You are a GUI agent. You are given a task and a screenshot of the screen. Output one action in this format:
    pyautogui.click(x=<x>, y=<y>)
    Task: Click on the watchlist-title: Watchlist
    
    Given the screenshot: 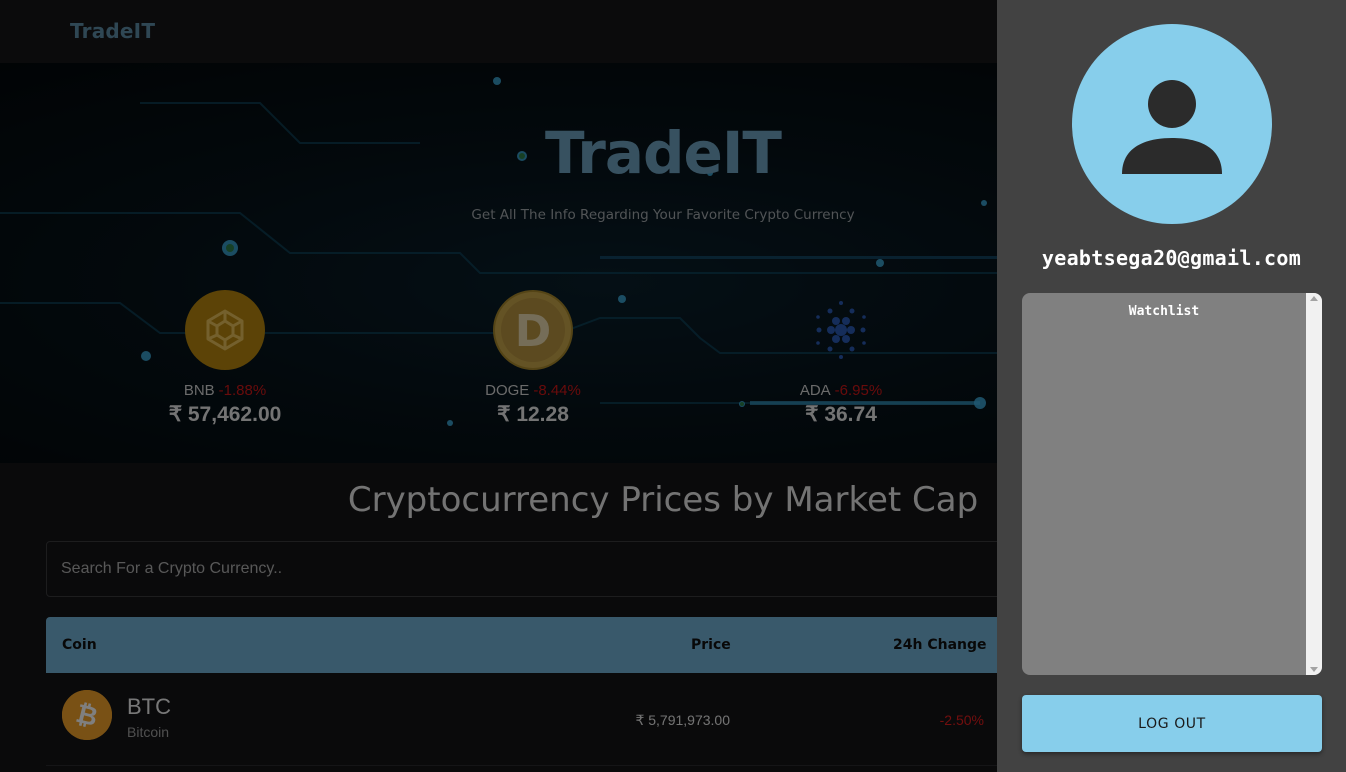 What is the action you would take?
    pyautogui.click(x=1164, y=311)
    